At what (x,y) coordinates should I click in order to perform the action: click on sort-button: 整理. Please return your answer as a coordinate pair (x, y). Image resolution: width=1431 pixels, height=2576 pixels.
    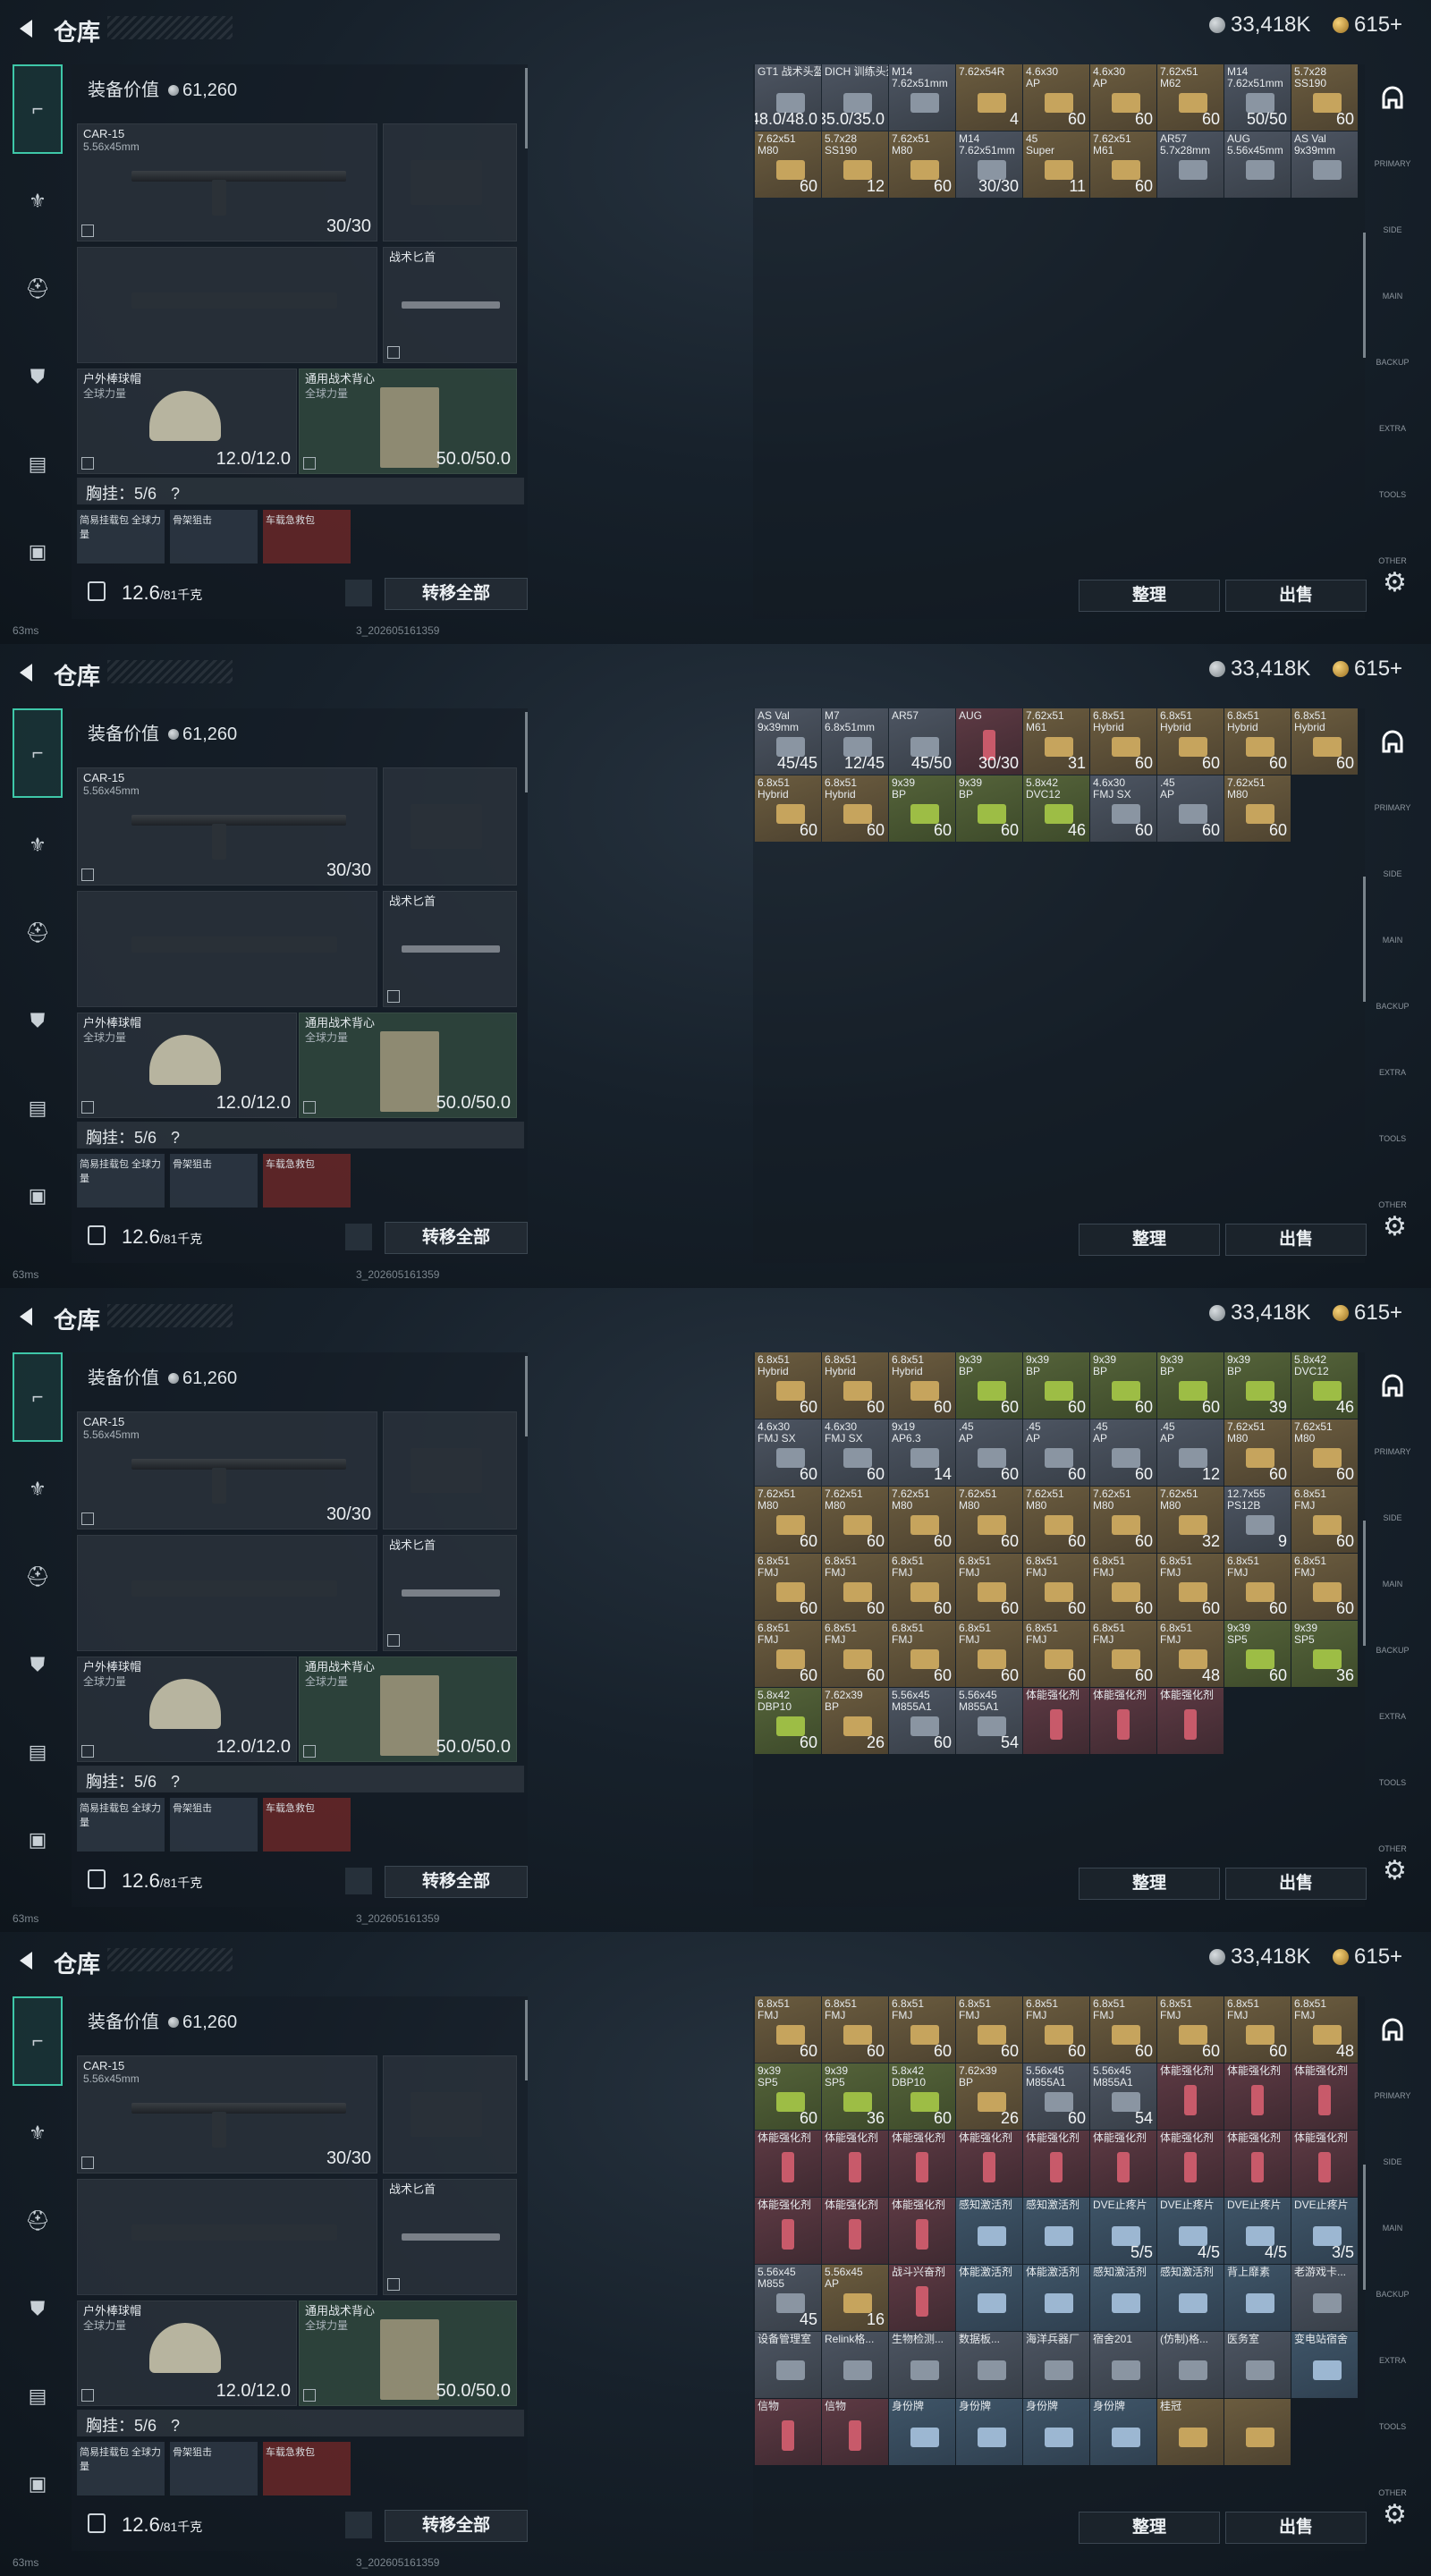
    Looking at the image, I should click on (1150, 2528).